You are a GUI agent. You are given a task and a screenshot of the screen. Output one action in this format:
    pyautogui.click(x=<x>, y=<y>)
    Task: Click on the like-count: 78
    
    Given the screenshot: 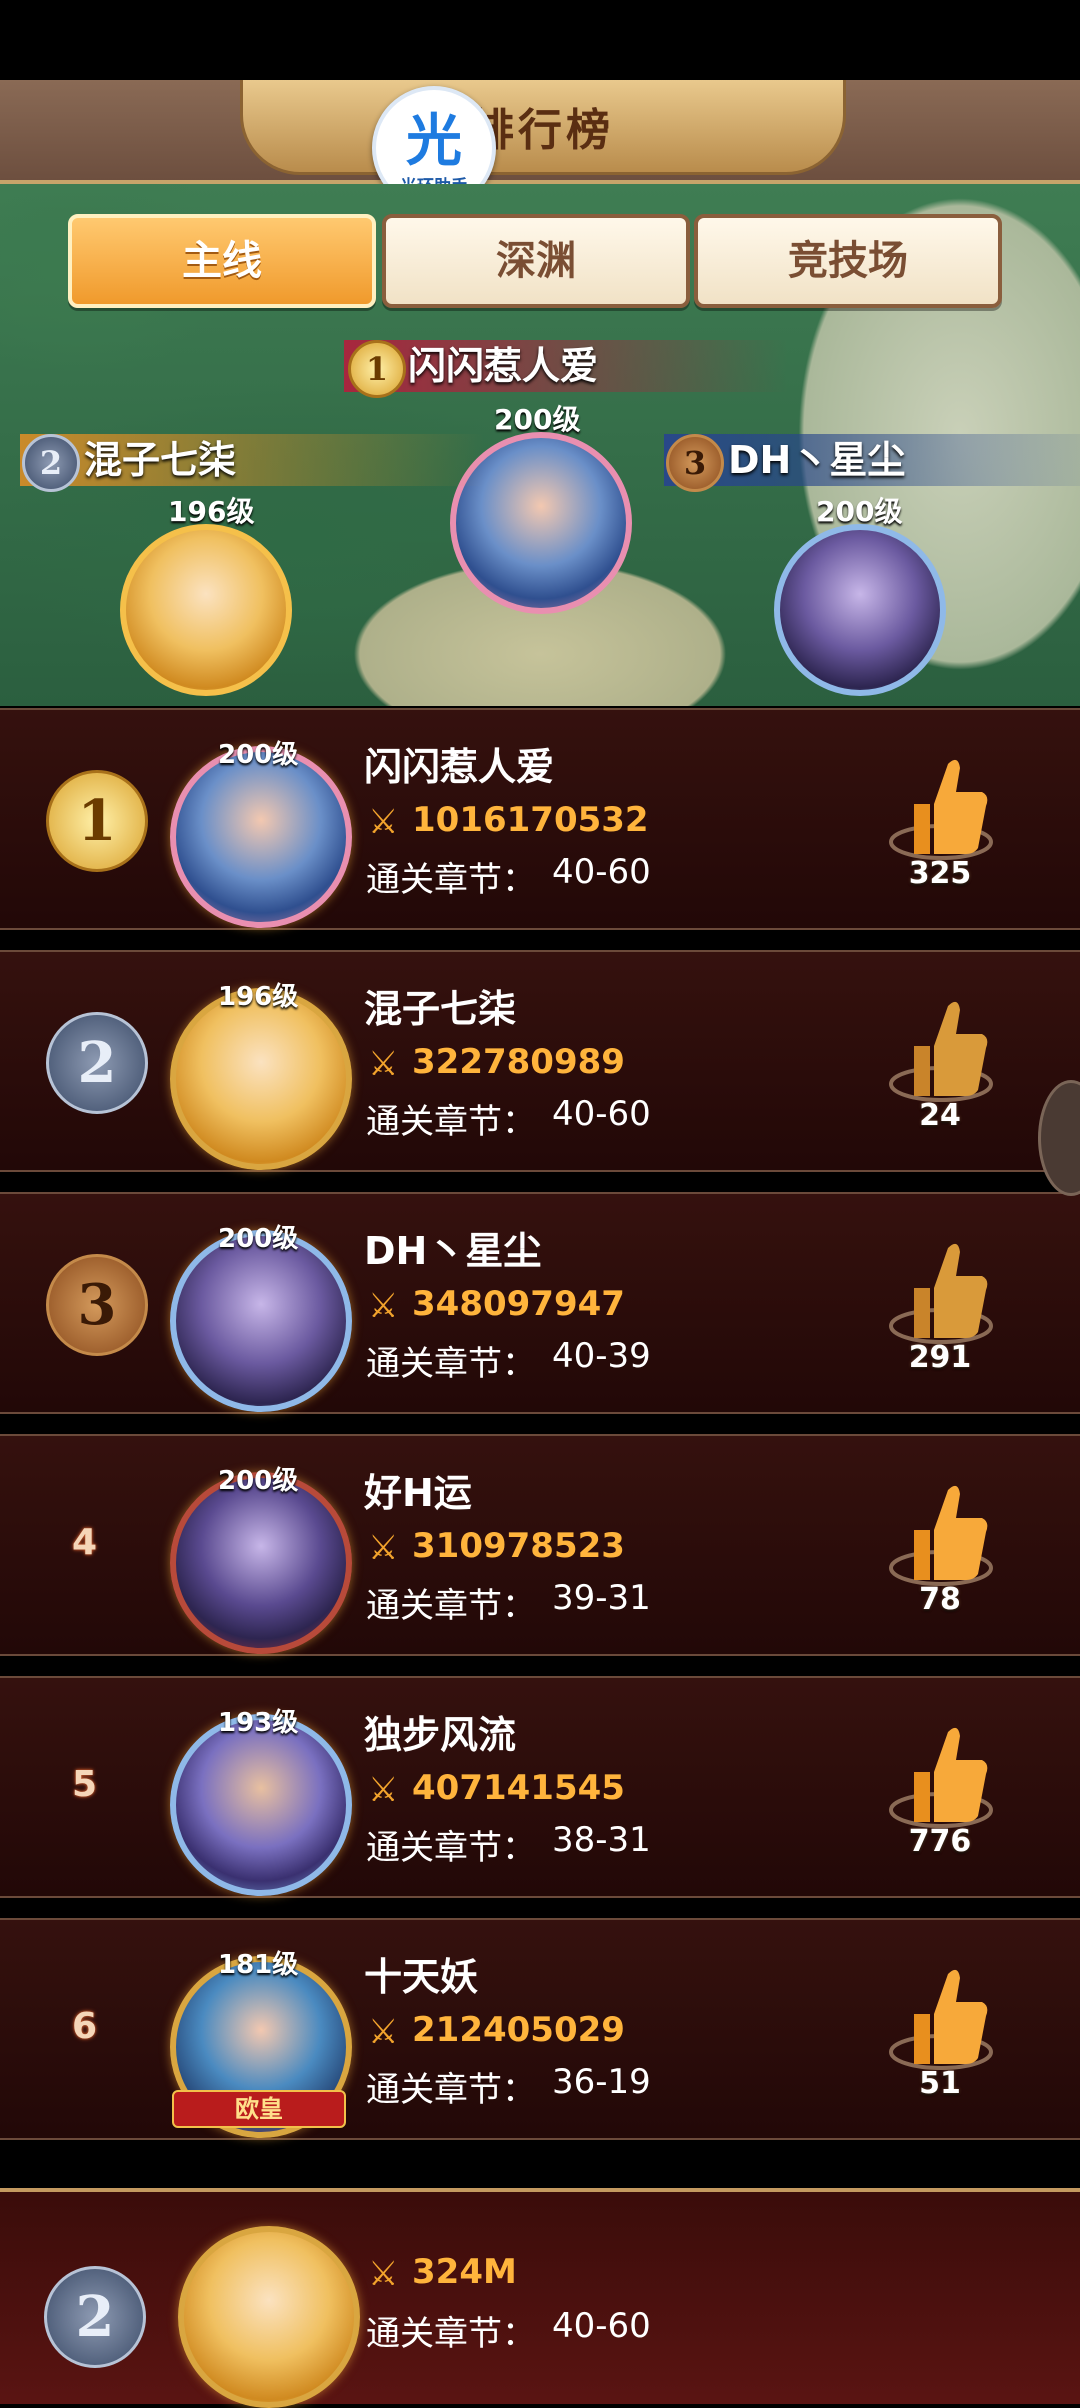 What is the action you would take?
    pyautogui.click(x=940, y=1599)
    